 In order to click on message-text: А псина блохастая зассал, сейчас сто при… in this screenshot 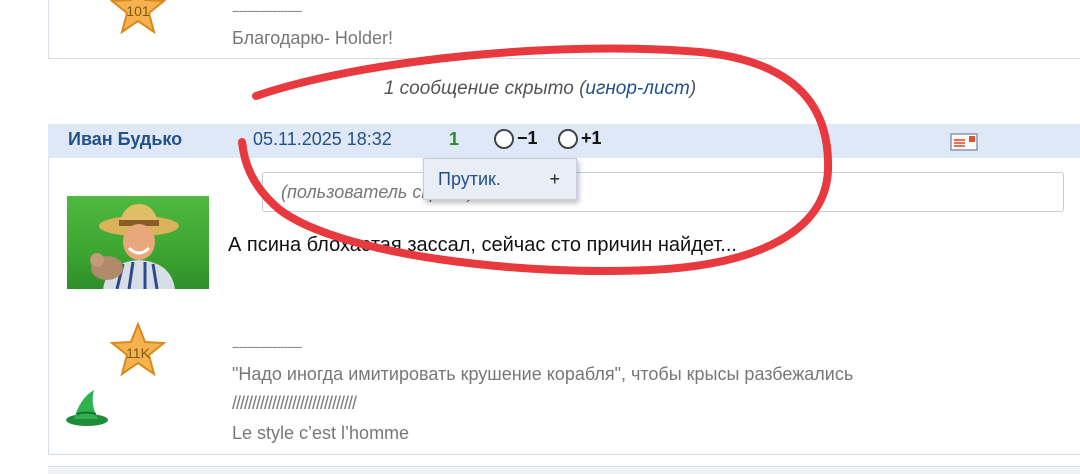, I will do `click(482, 245)`.